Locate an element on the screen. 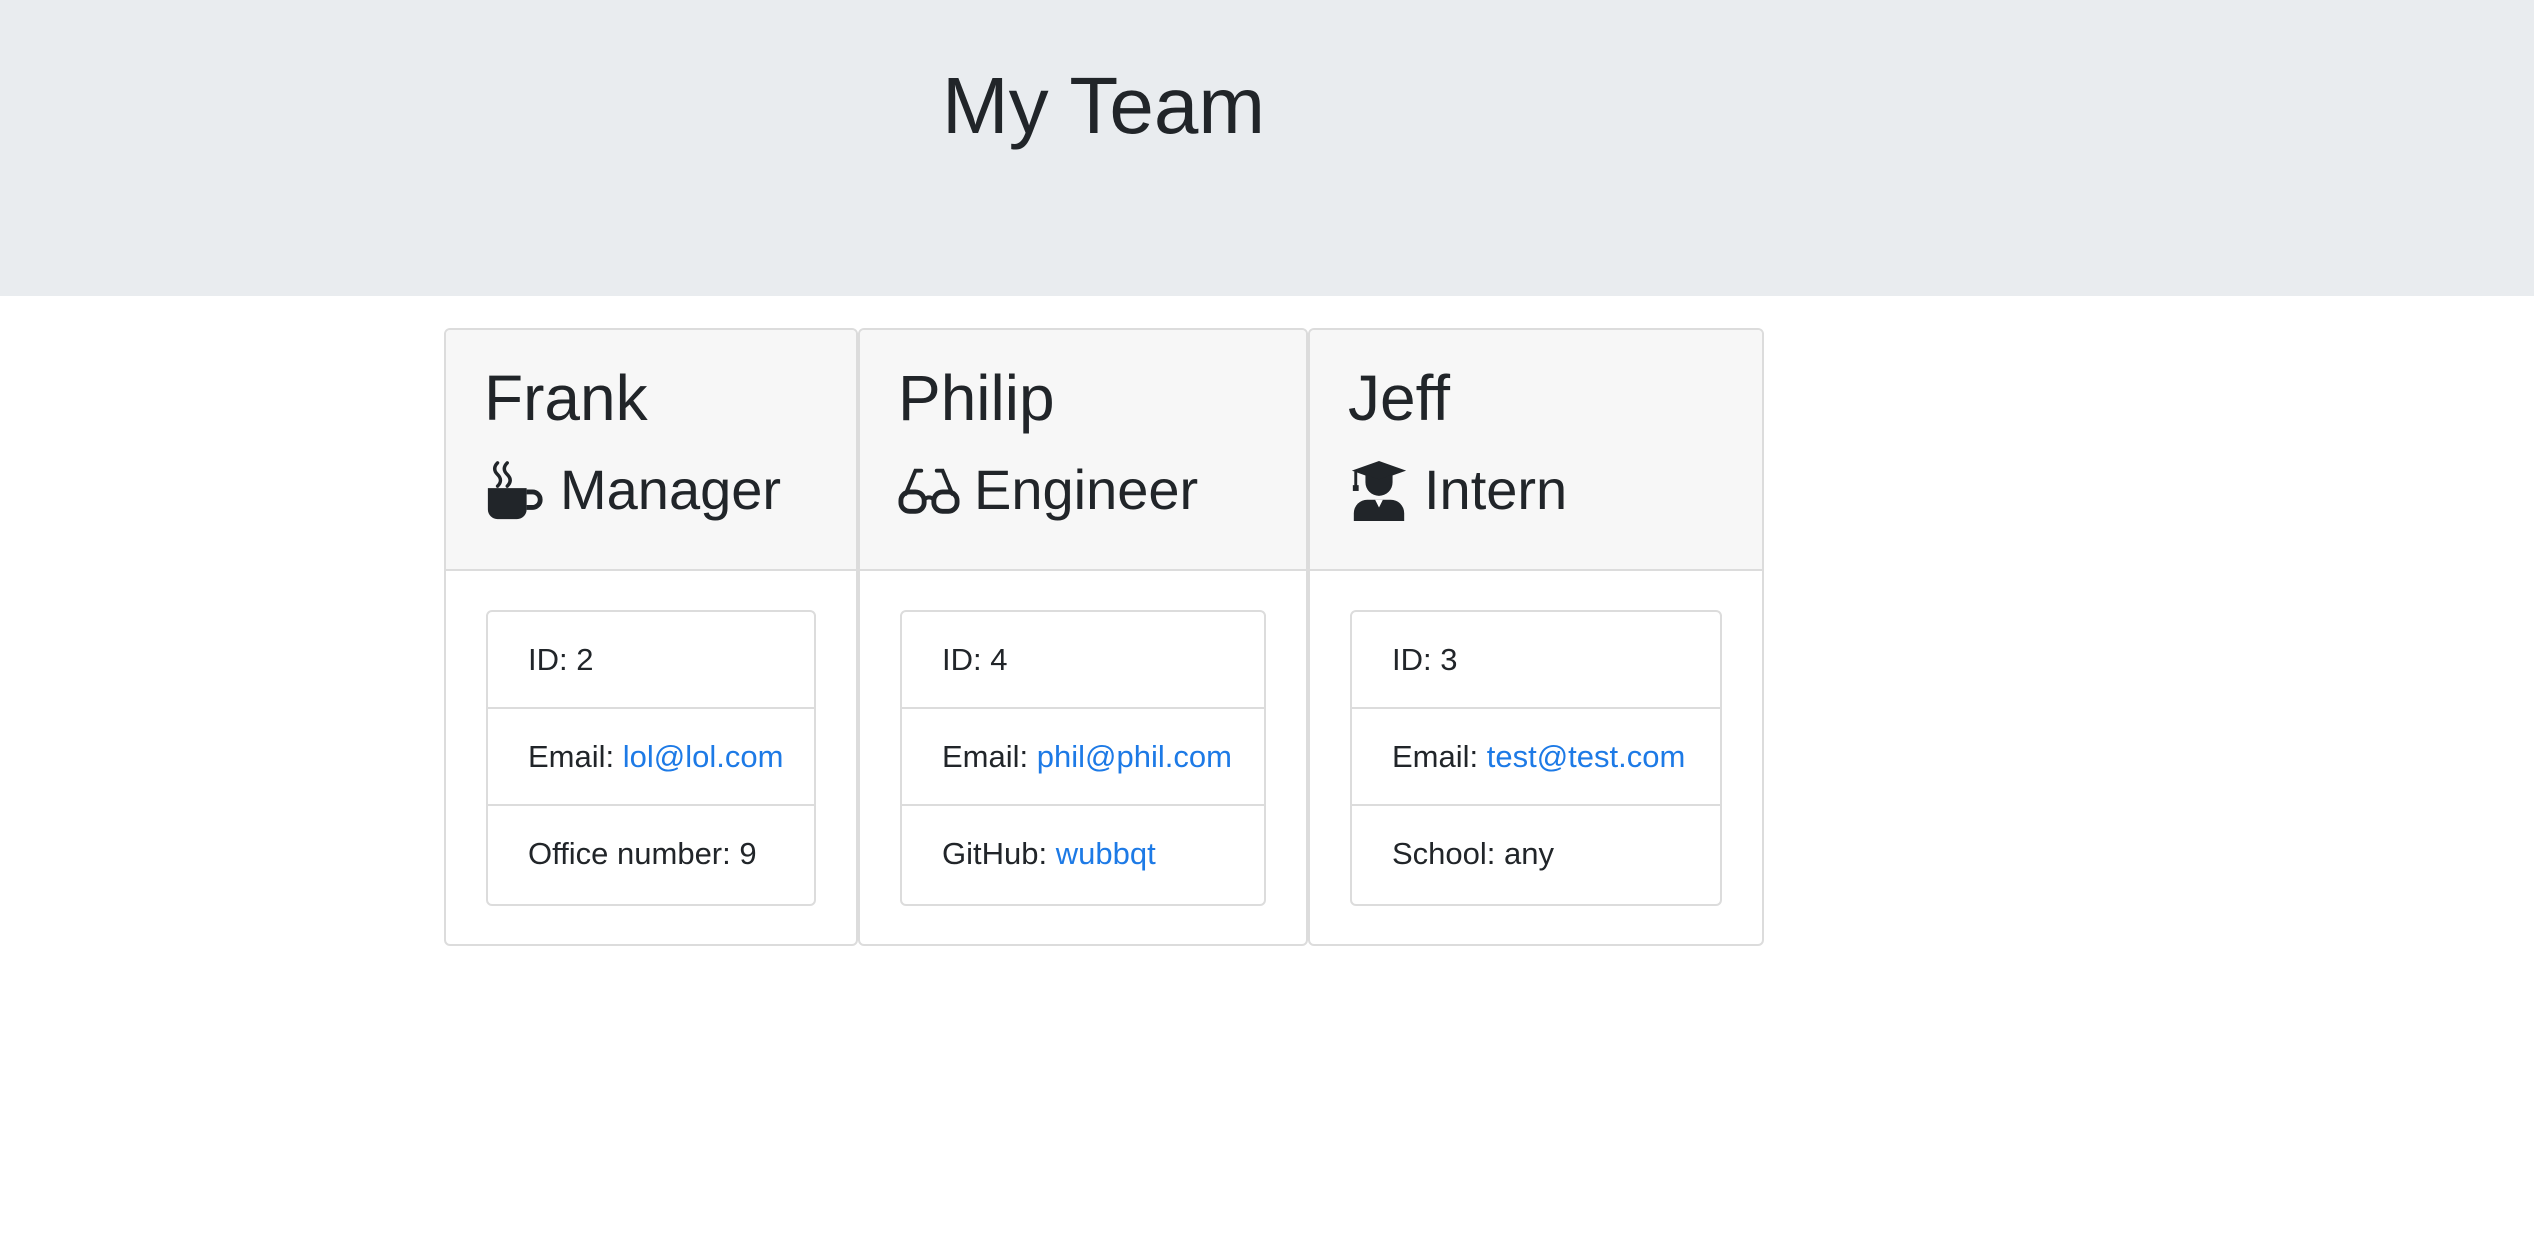  graduate-icon is located at coordinates (1379, 490).